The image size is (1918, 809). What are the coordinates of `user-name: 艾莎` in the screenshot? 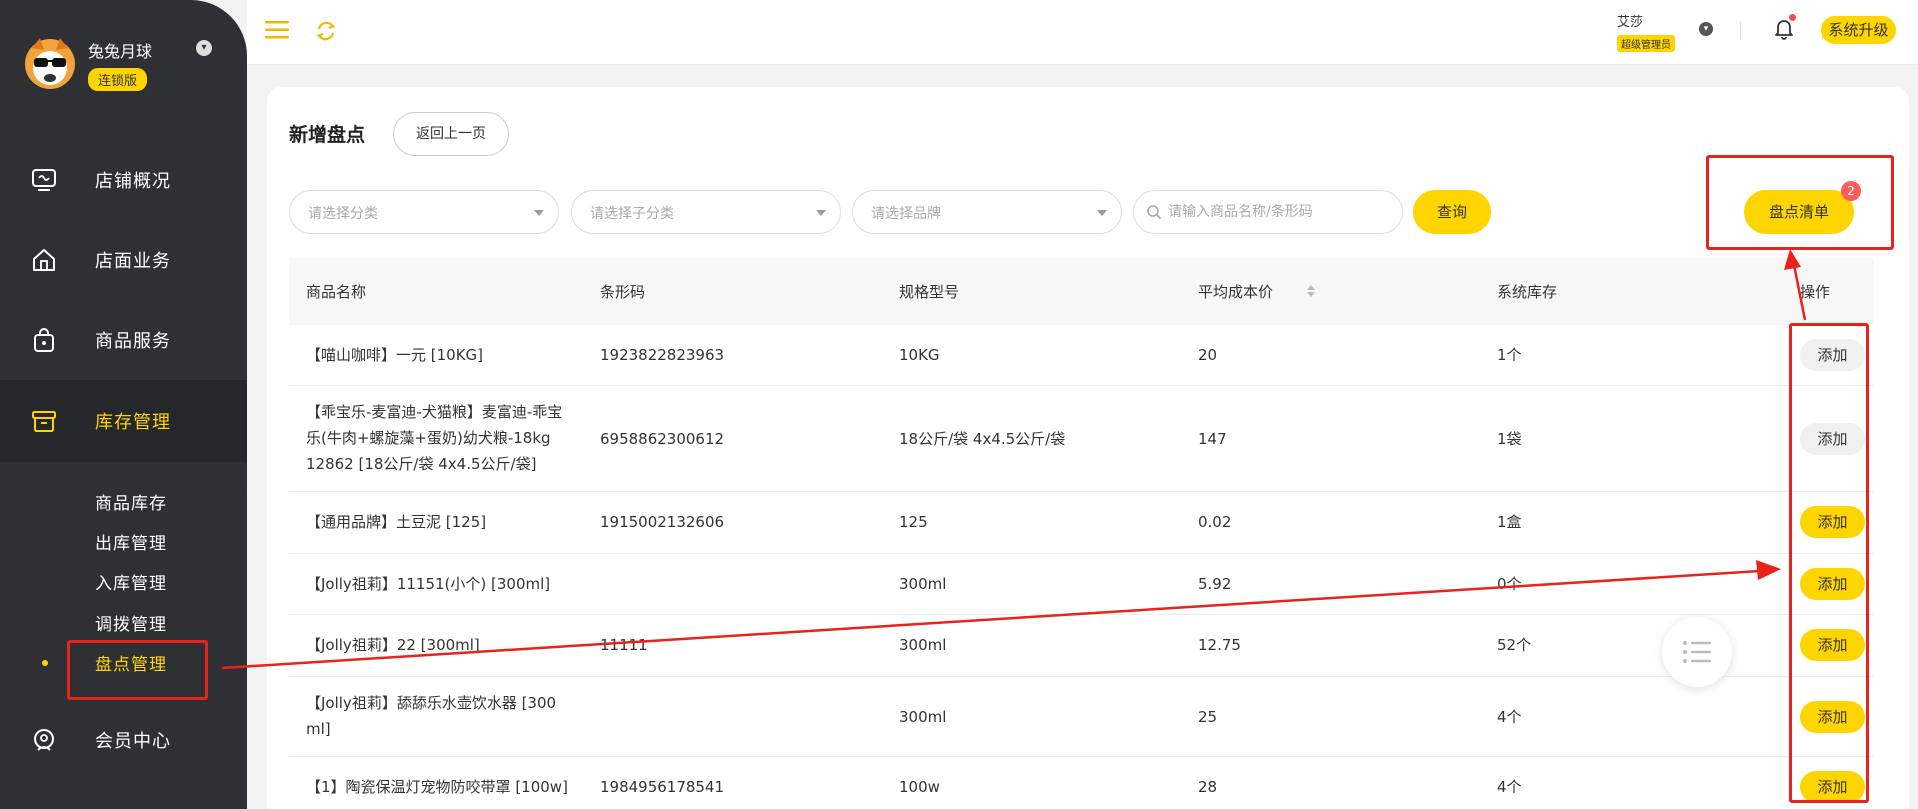 It's located at (1630, 22).